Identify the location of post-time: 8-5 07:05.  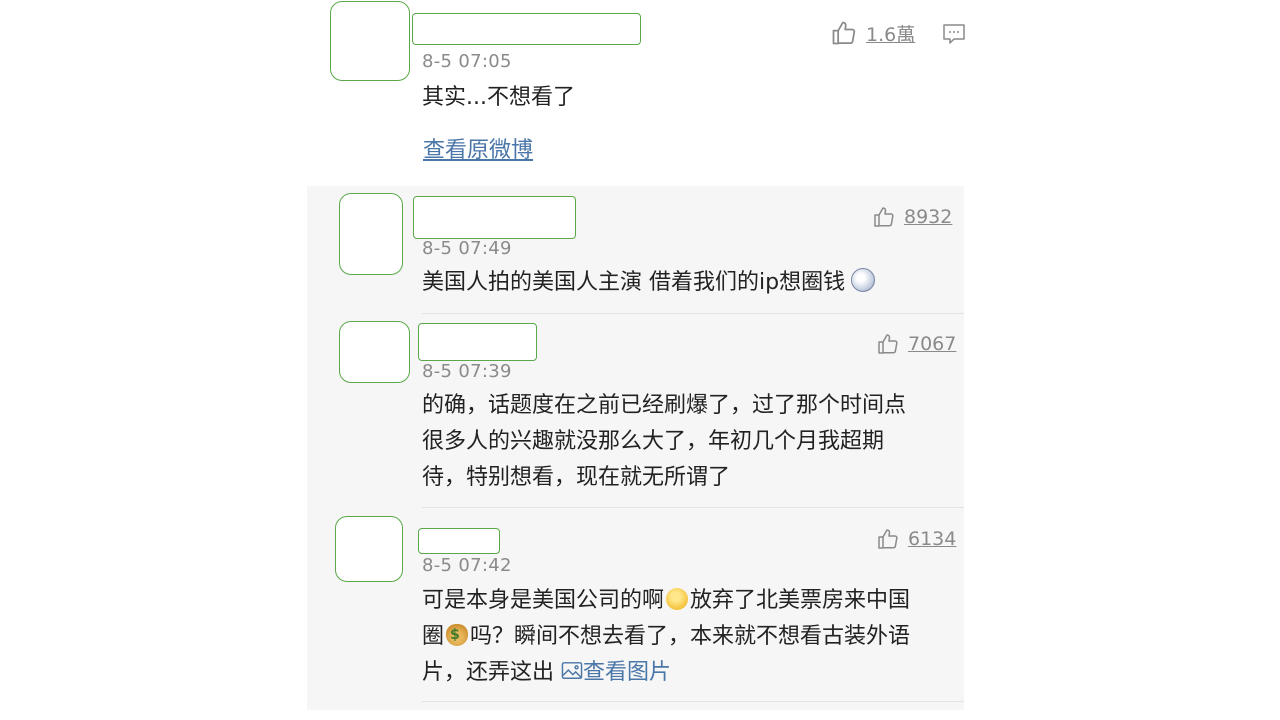
(467, 61).